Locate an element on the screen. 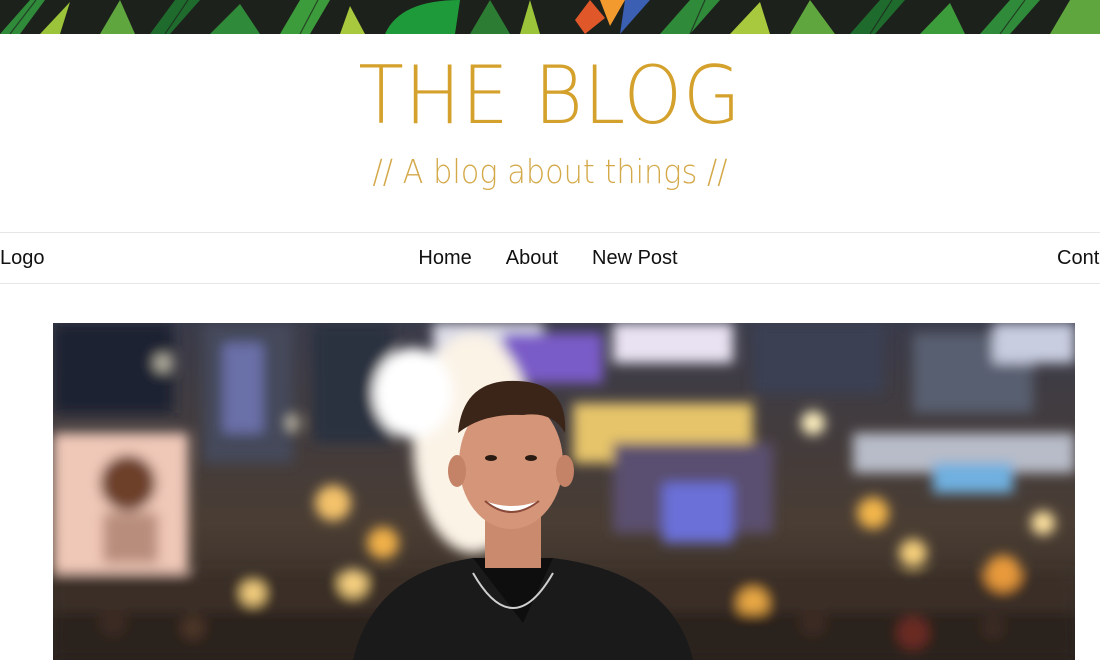 This screenshot has height=660, width=1100. nav-links: Home About New Post is located at coordinates (550, 258).